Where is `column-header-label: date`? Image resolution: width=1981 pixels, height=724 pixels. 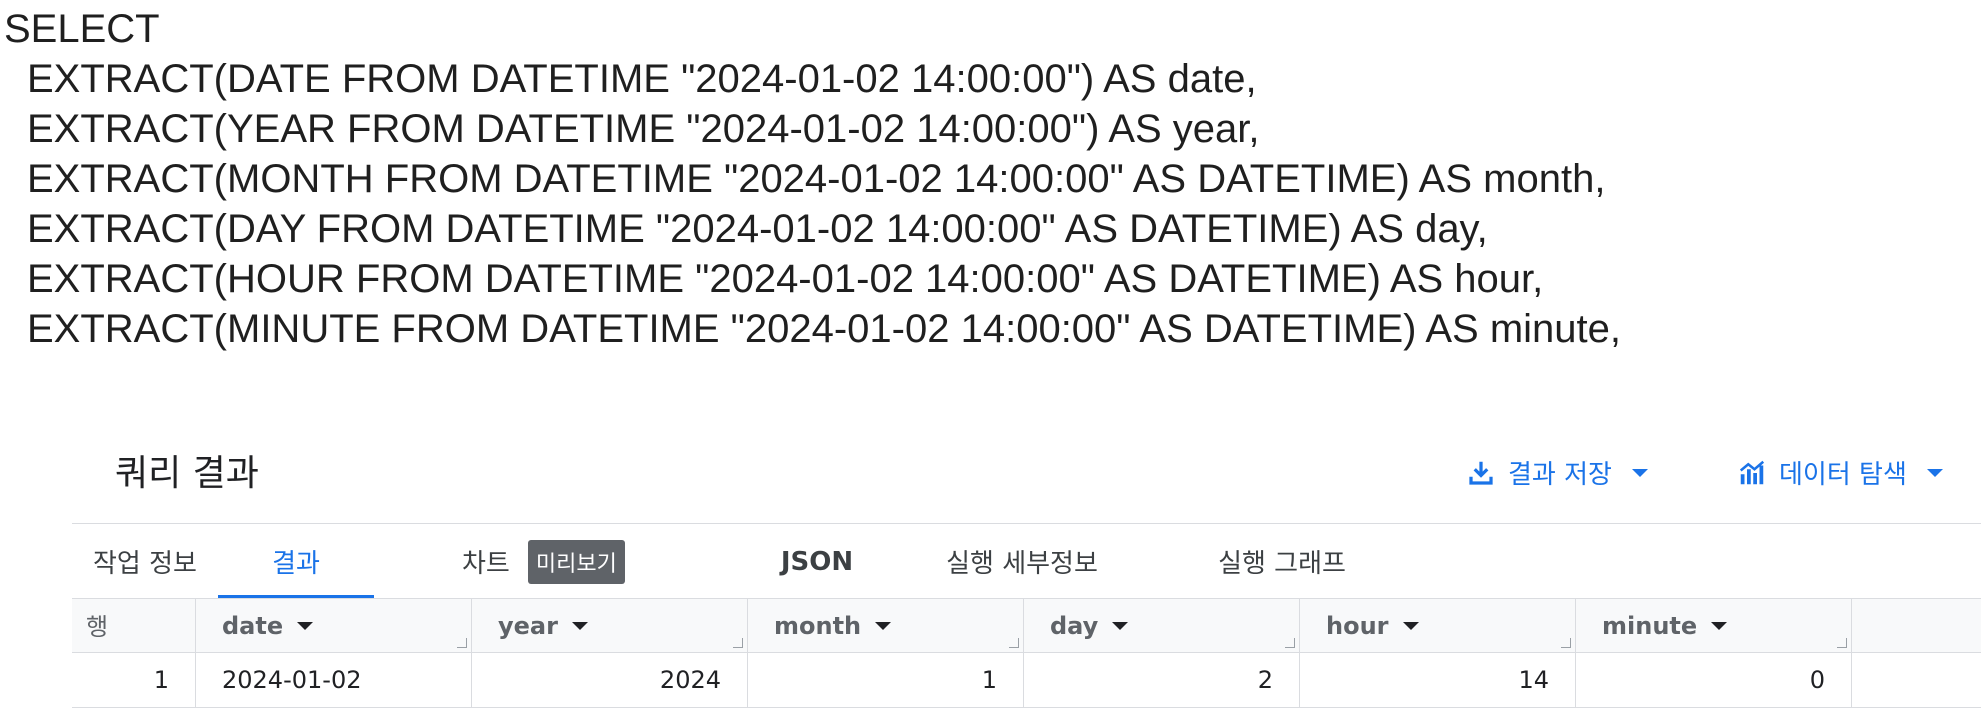
column-header-label: date is located at coordinates (253, 625).